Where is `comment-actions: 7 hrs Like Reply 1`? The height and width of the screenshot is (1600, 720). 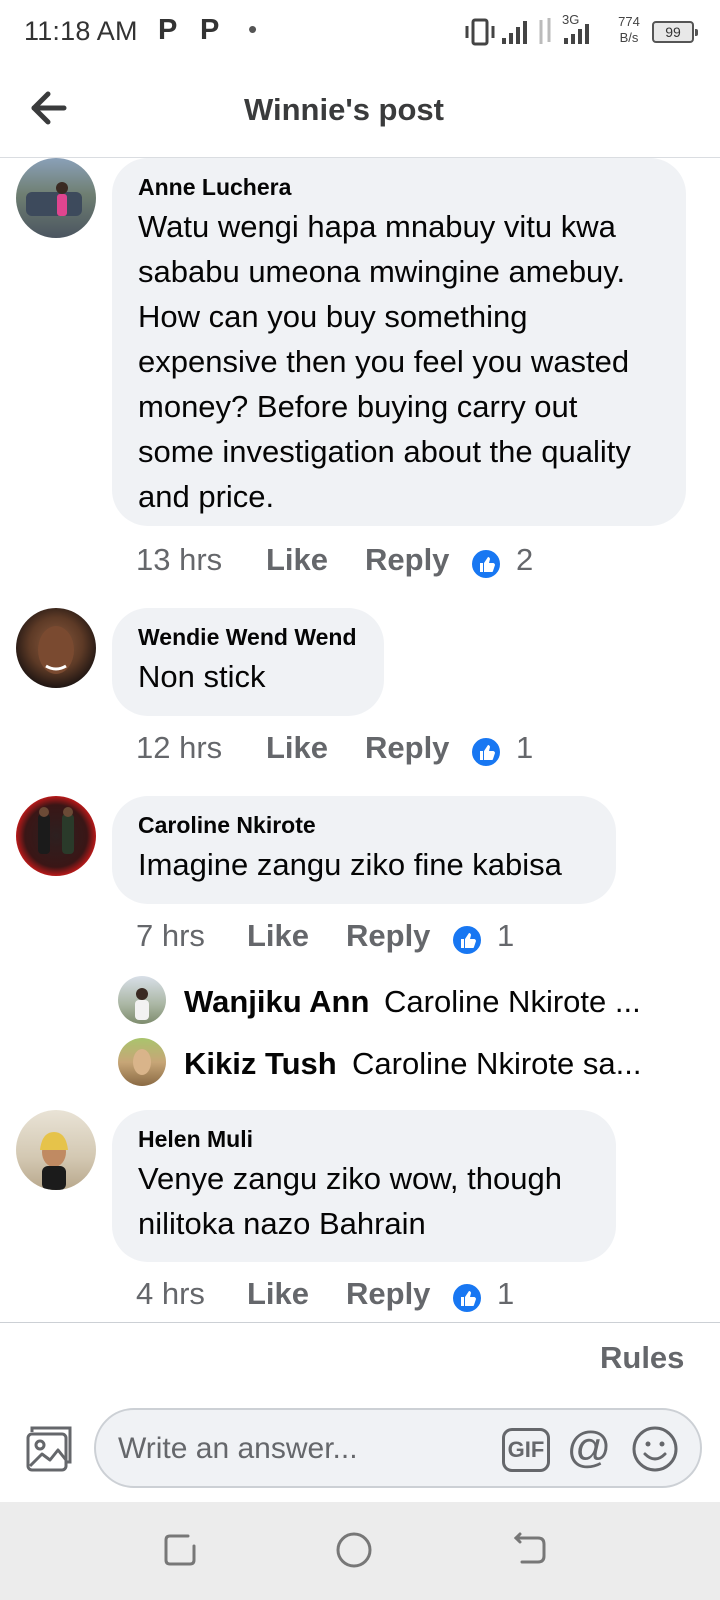
comment-actions: 7 hrs Like Reply 1 is located at coordinates (416, 938).